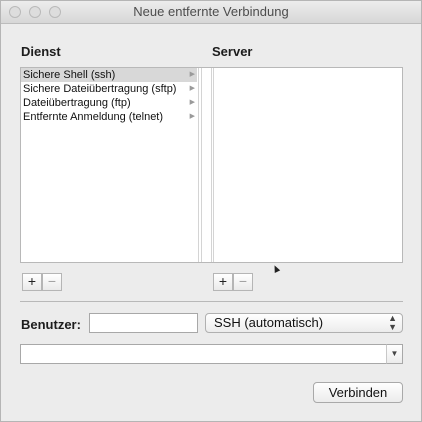 The width and height of the screenshot is (422, 422). Describe the element at coordinates (69, 75) in the screenshot. I see `service-item-label: Sichere Shell (ssh)` at that location.